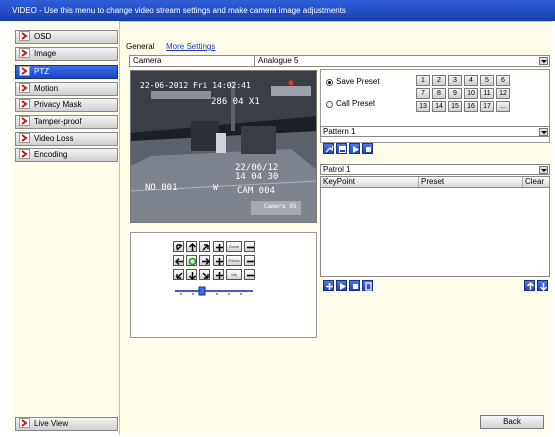 The width and height of the screenshot is (555, 437). Describe the element at coordinates (191, 246) in the screenshot. I see `pan-up-button` at that location.